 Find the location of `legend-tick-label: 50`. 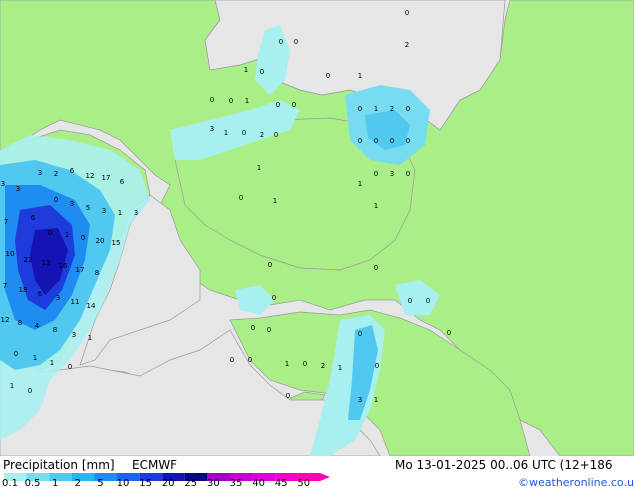

legend-tick-label: 50 is located at coordinates (304, 483).